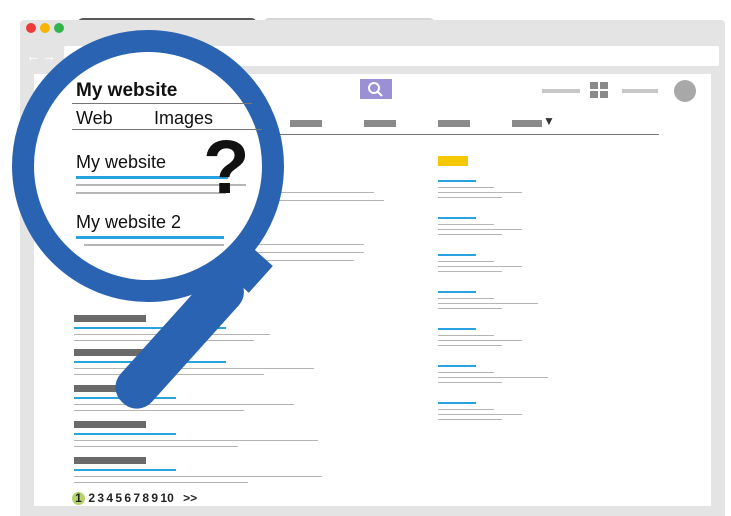 This screenshot has height=516, width=731. I want to click on forward-arrow-icon: →, so click(49, 56).